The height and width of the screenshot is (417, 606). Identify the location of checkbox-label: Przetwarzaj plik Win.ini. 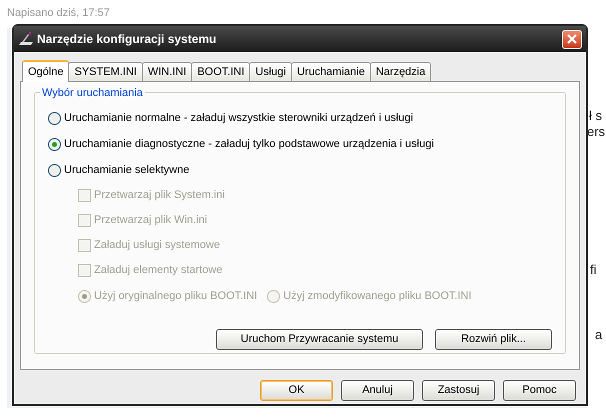
(151, 220).